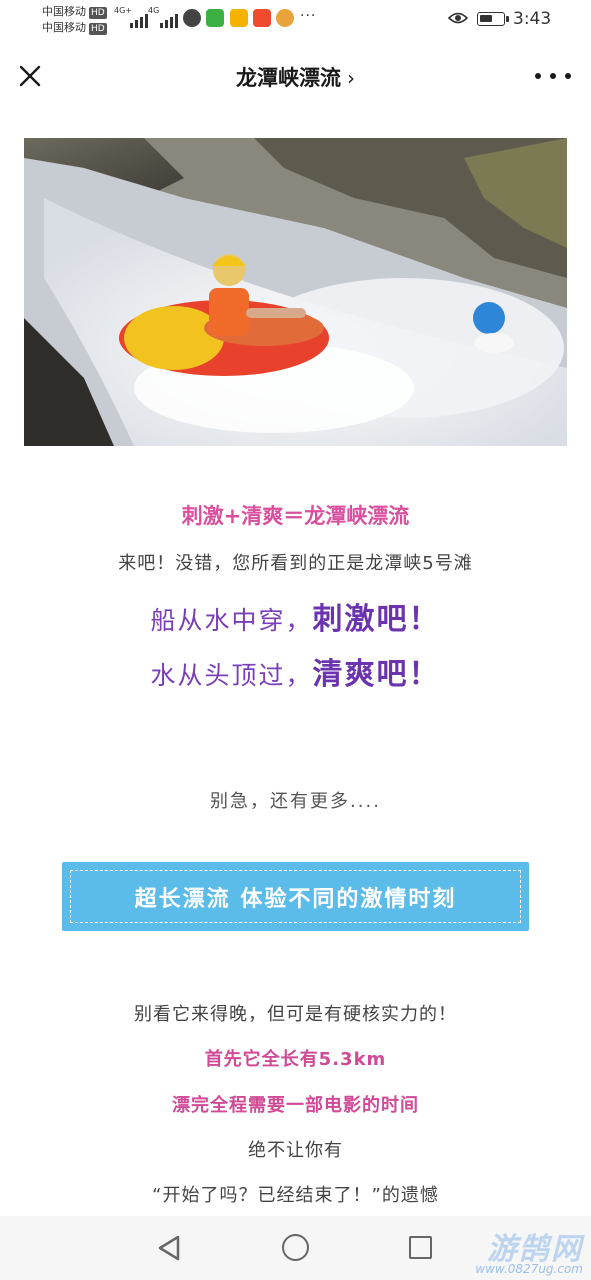 The height and width of the screenshot is (1280, 591). I want to click on paragraph-highlight: 漂完全程需要一部电影的时间, so click(295, 1105).